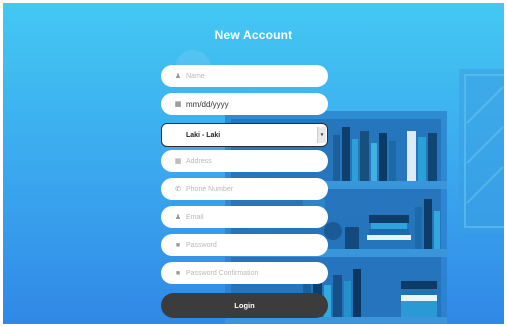 This screenshot has height=327, width=507. Describe the element at coordinates (195, 76) in the screenshot. I see `name-placeholder: Name` at that location.